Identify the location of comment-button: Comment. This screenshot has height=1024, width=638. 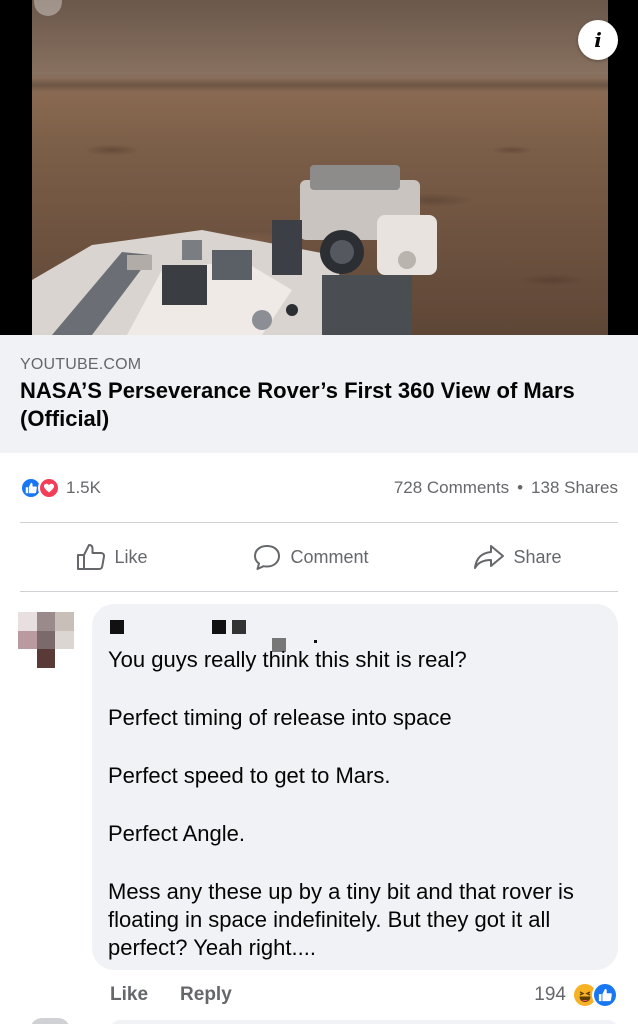
(310, 557).